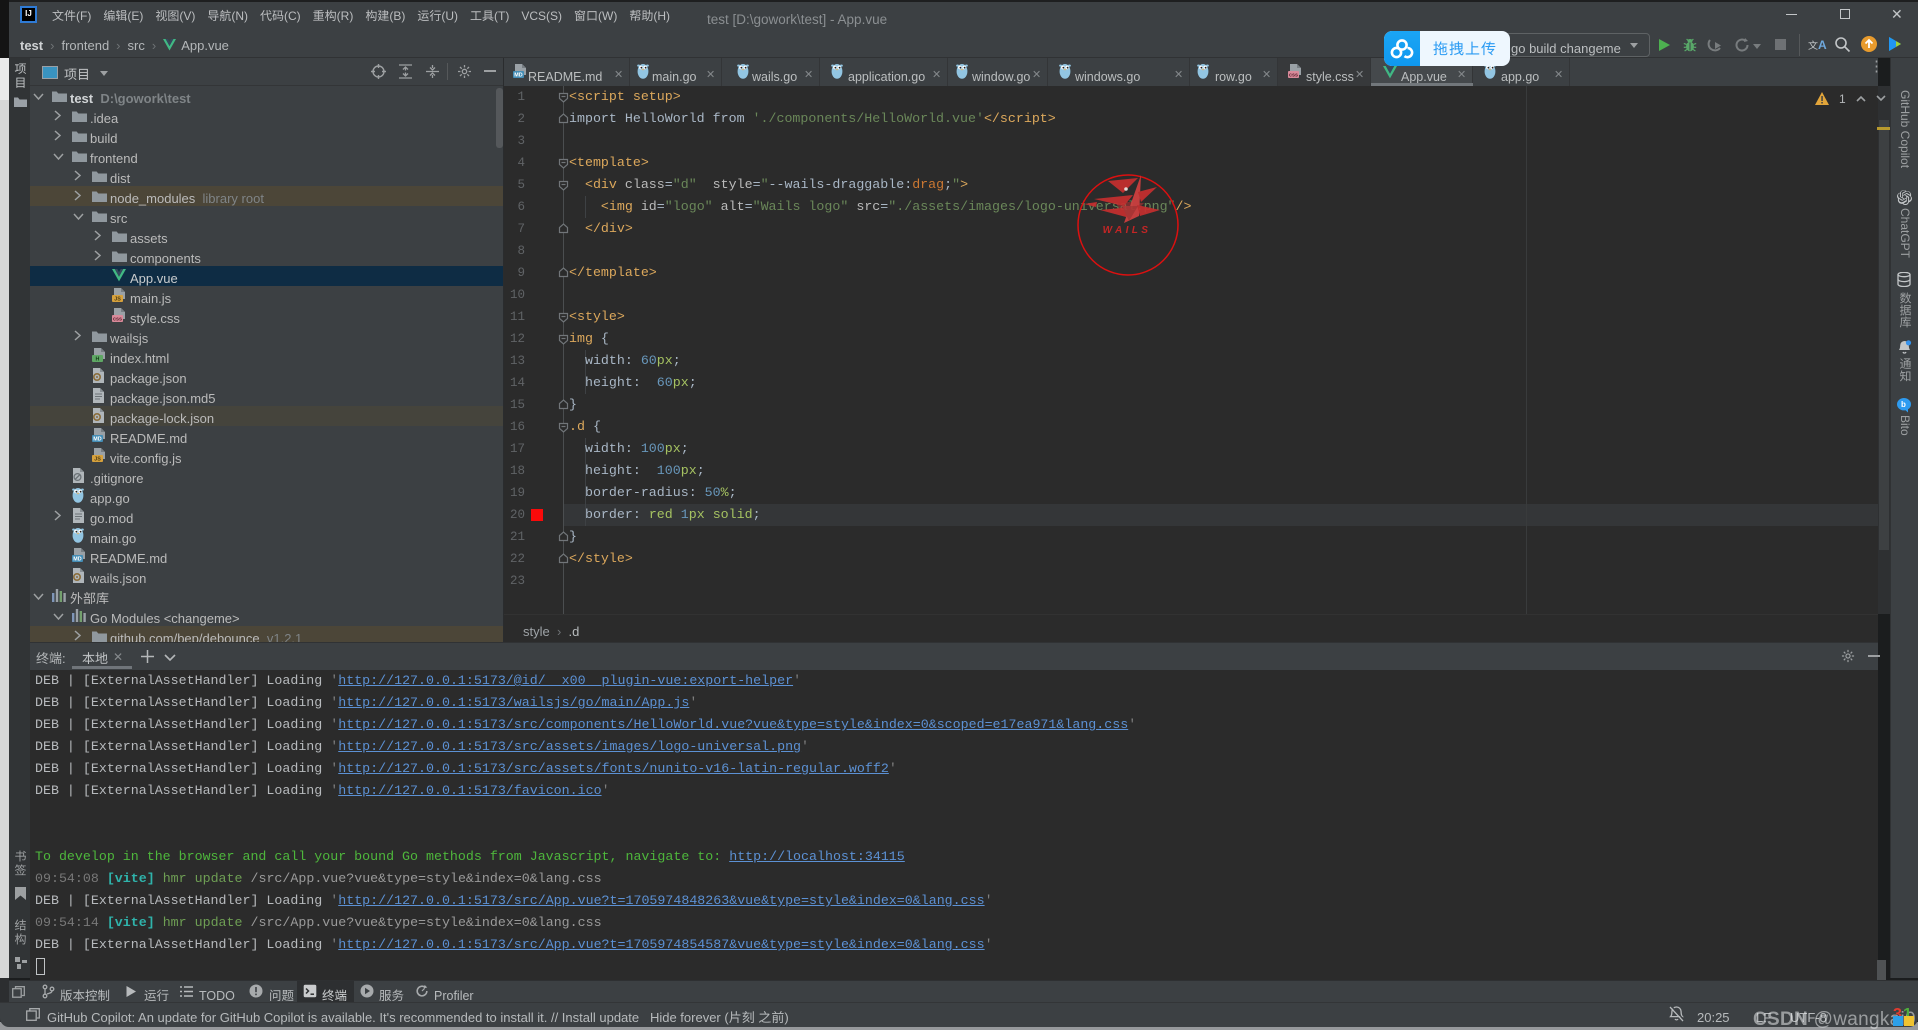  Describe the element at coordinates (98, 360) in the screenshot. I see `svg-text: H` at that location.